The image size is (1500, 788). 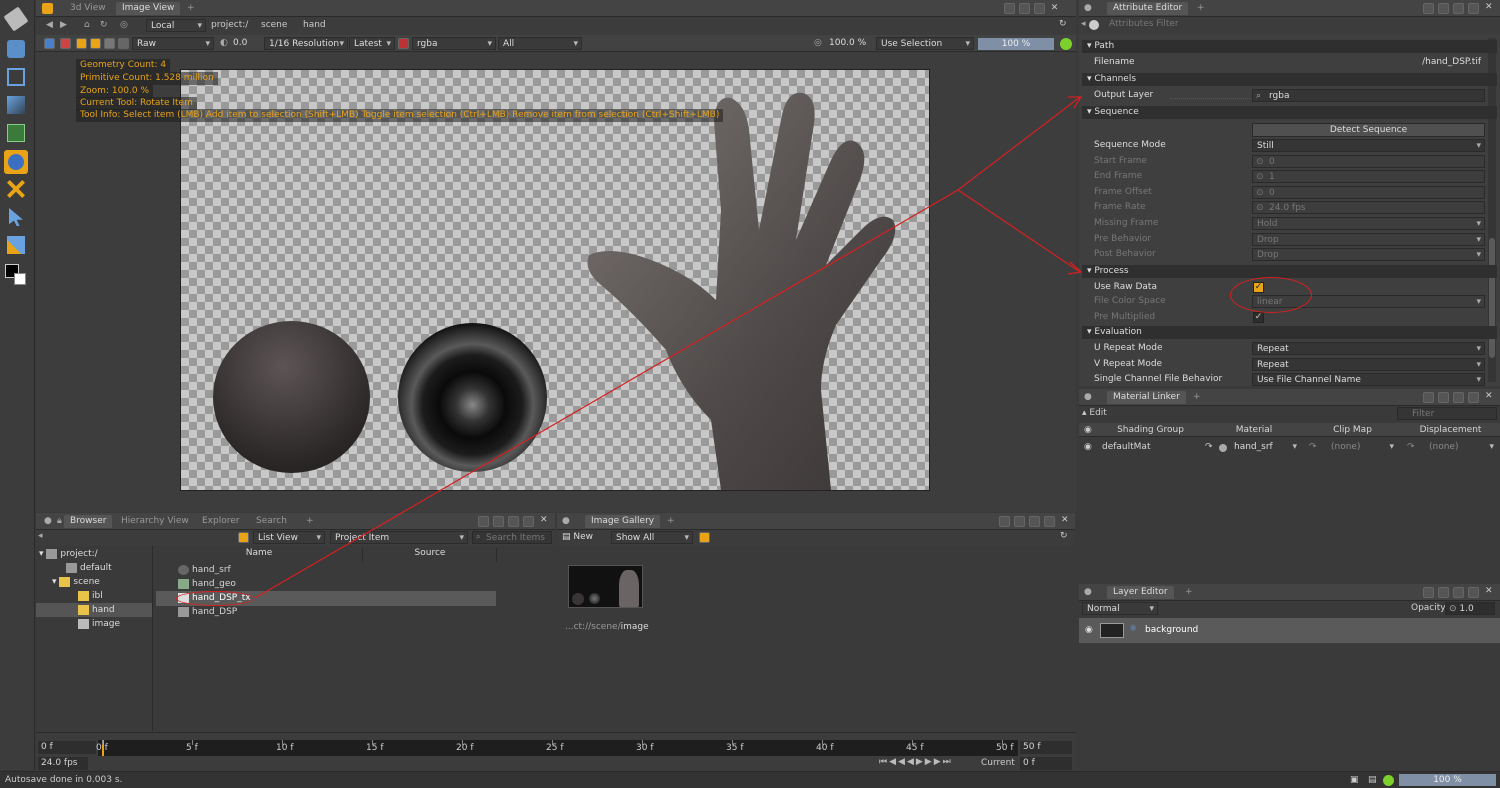 What do you see at coordinates (1088, 592) in the screenshot?
I see `layer-menu-icon: ●` at bounding box center [1088, 592].